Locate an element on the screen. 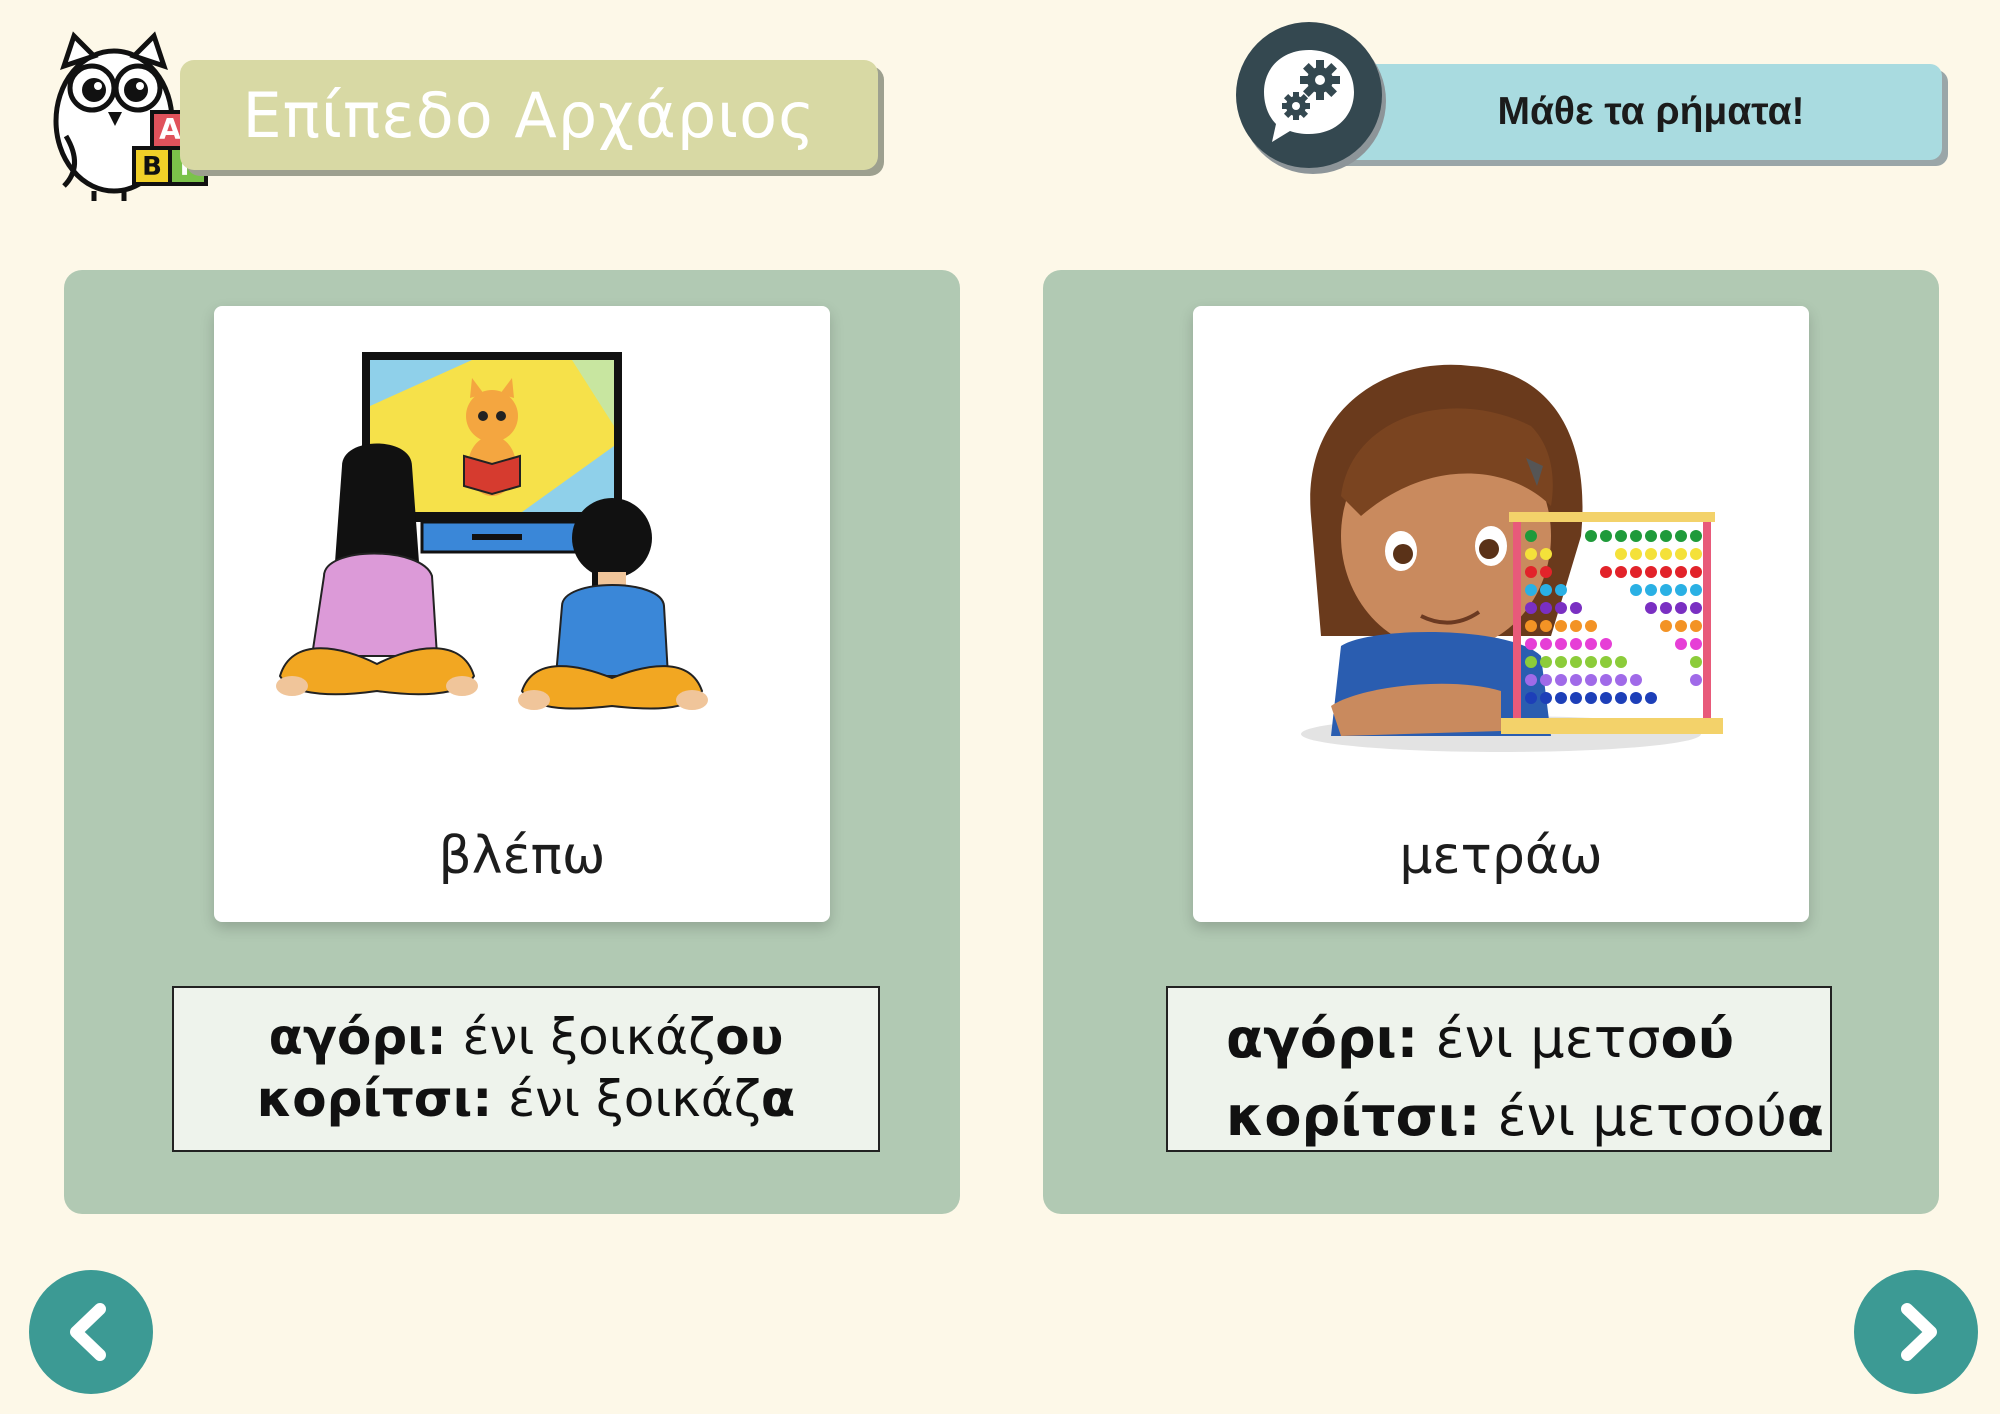  conjugation-box: αγόρι: ένι ξοικάζου κορίτσι: ένι ξοικάζα is located at coordinates (526, 1069).